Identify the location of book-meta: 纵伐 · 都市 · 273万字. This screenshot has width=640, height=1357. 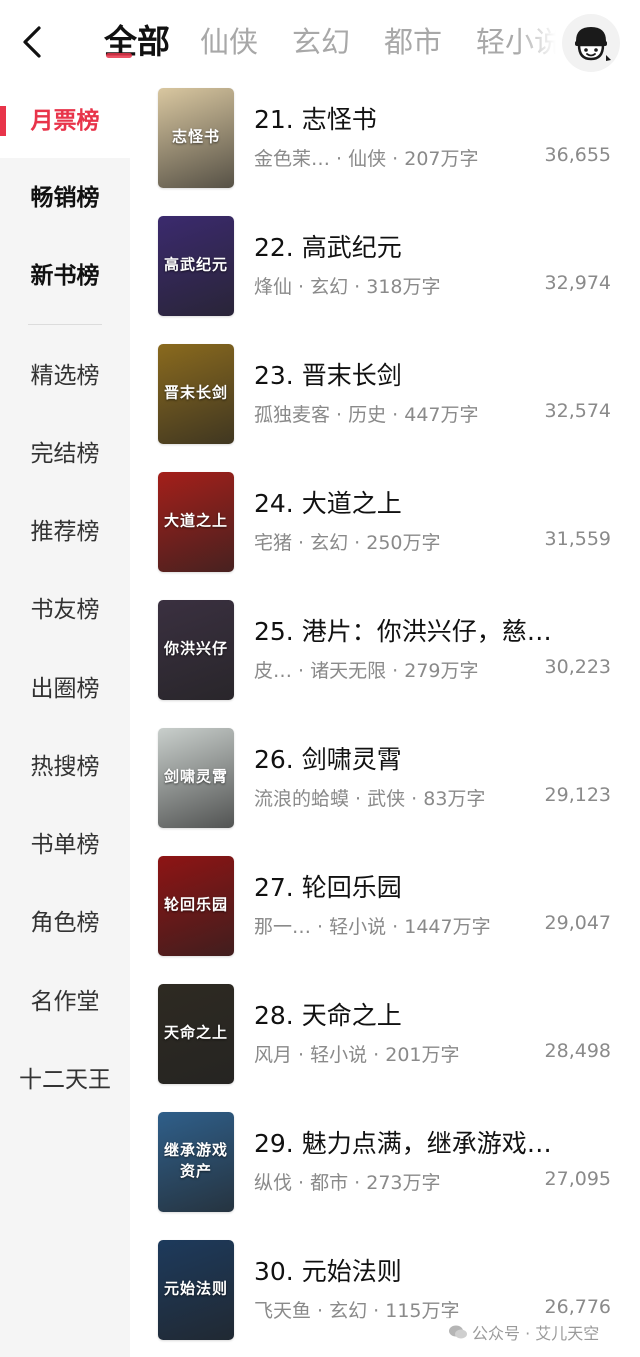
(347, 1183).